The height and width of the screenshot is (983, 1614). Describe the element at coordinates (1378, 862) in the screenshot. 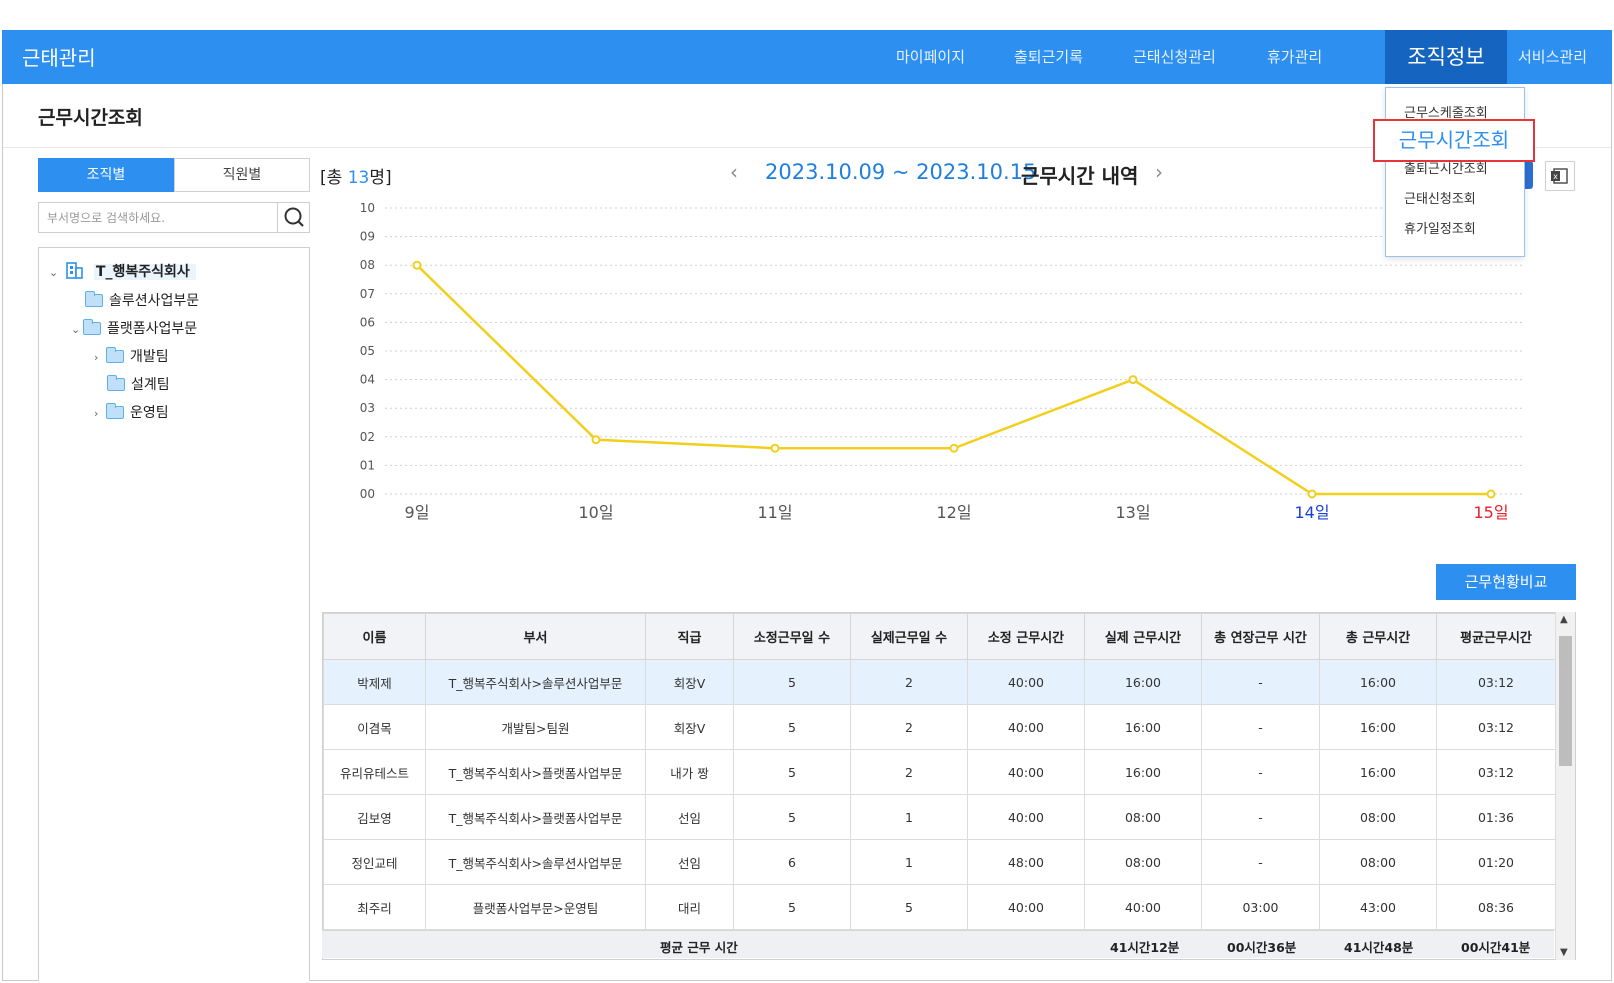

I see `cell-total-hours: 08:00` at that location.